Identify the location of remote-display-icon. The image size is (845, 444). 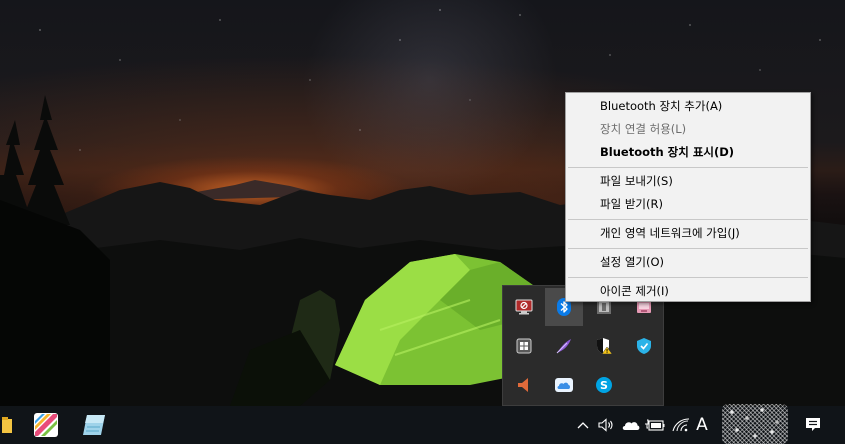
(524, 307).